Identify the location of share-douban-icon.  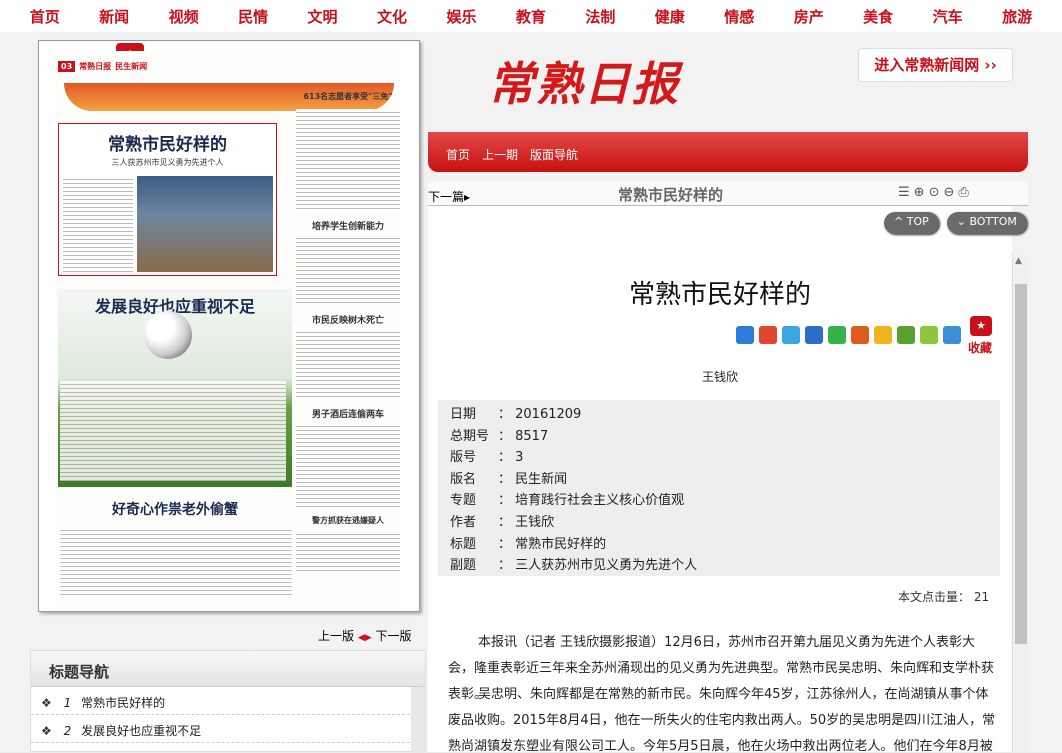
(906, 335).